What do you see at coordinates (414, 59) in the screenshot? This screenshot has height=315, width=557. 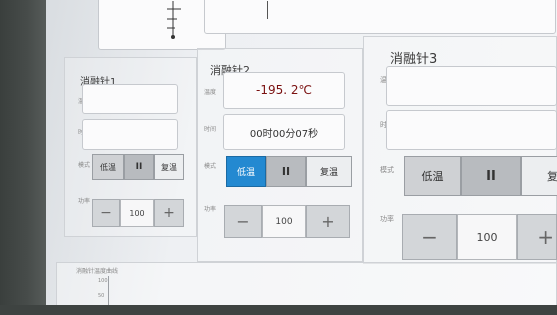 I see `needle-title: 消融针3` at bounding box center [414, 59].